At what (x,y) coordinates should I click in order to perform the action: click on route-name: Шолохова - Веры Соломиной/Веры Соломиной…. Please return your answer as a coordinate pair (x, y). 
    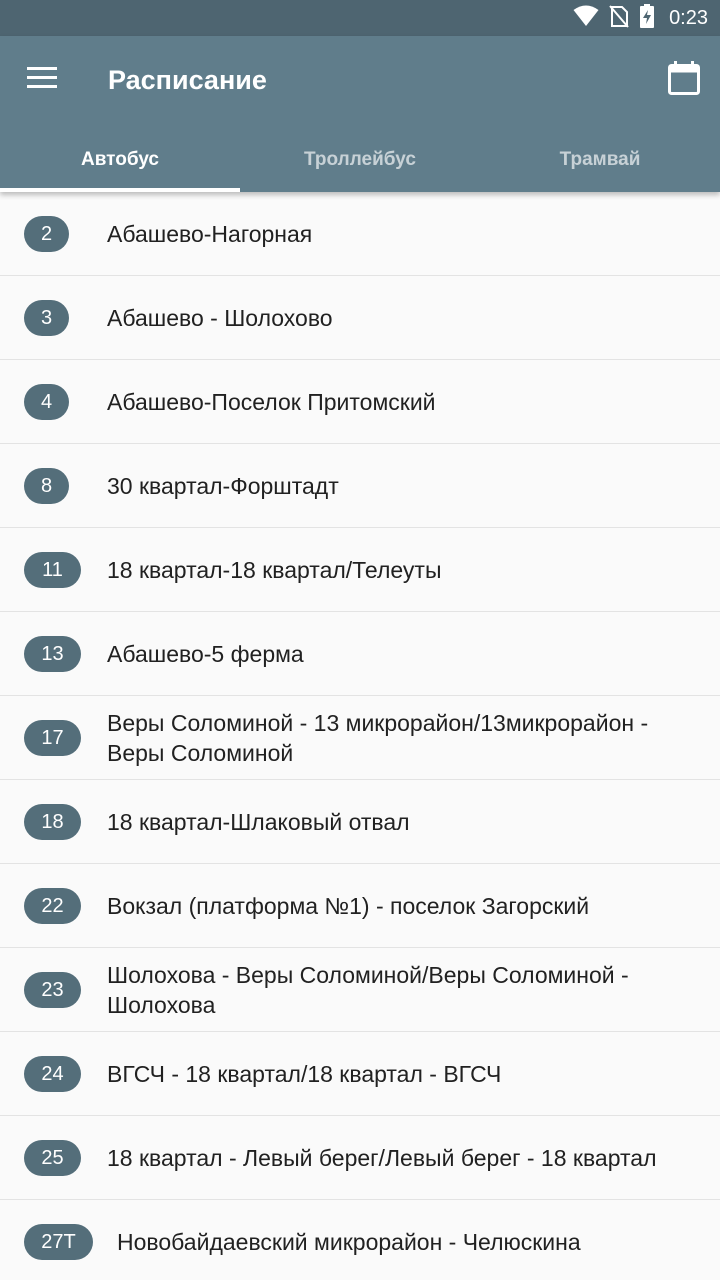
    Looking at the image, I should click on (368, 990).